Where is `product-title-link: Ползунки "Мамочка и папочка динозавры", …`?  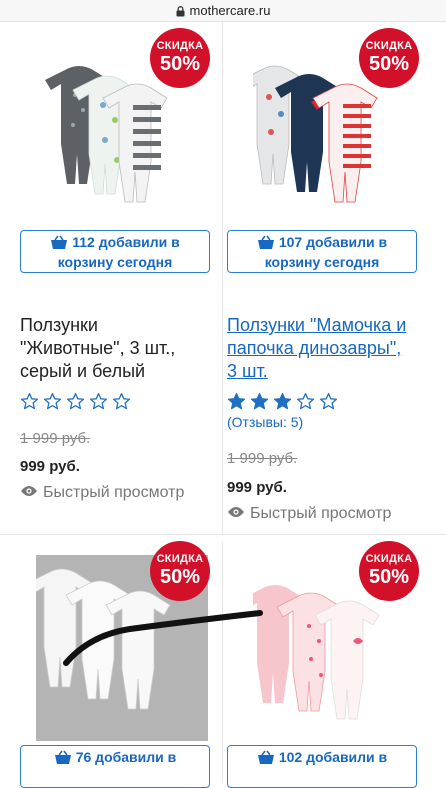 product-title-link: Ползунки "Мамочка и папочка динозавры", … is located at coordinates (316, 348).